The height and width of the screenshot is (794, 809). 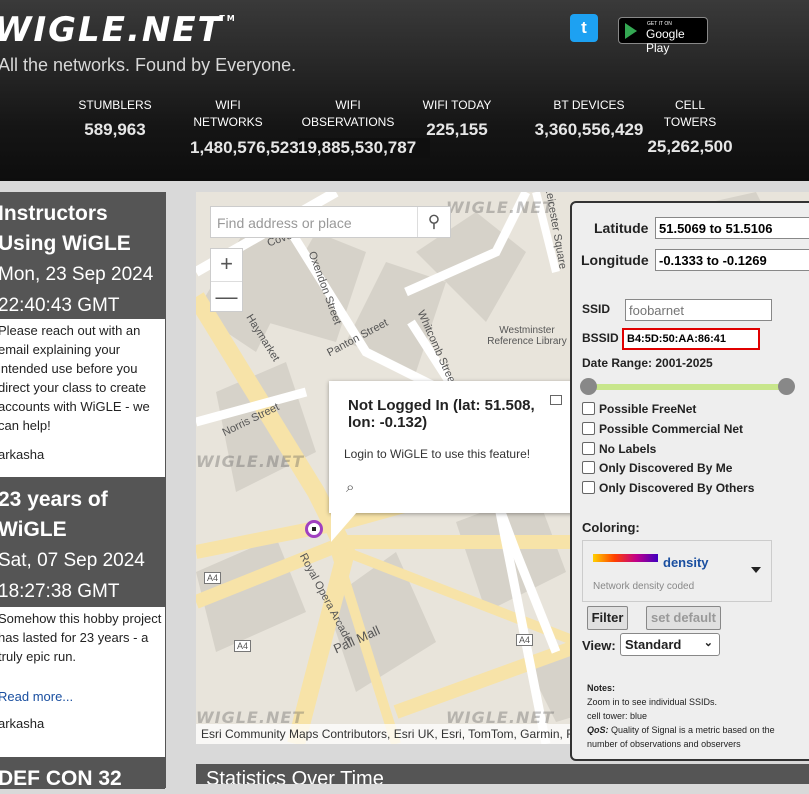 What do you see at coordinates (457, 105) in the screenshot?
I see `stat-label: WIFI TODAY` at bounding box center [457, 105].